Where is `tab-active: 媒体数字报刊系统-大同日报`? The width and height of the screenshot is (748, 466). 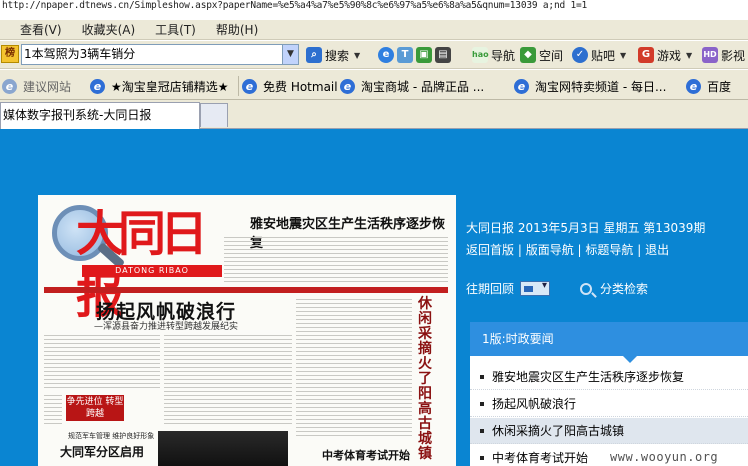 tab-active: 媒体数字报刊系统-大同日报 is located at coordinates (100, 115).